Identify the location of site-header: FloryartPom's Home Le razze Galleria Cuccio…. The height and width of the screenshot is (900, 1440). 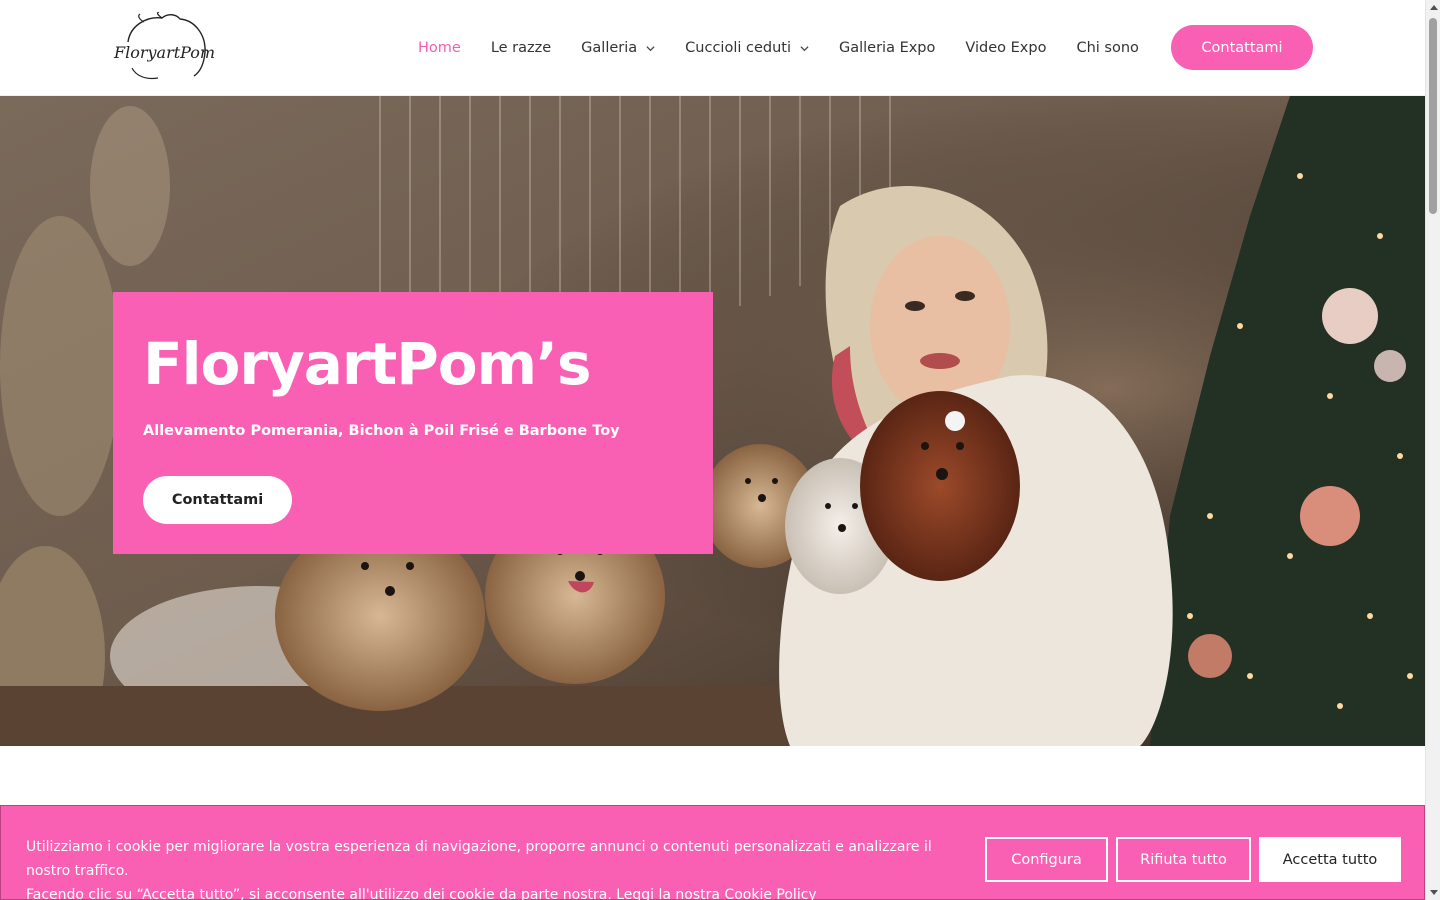
(712, 48).